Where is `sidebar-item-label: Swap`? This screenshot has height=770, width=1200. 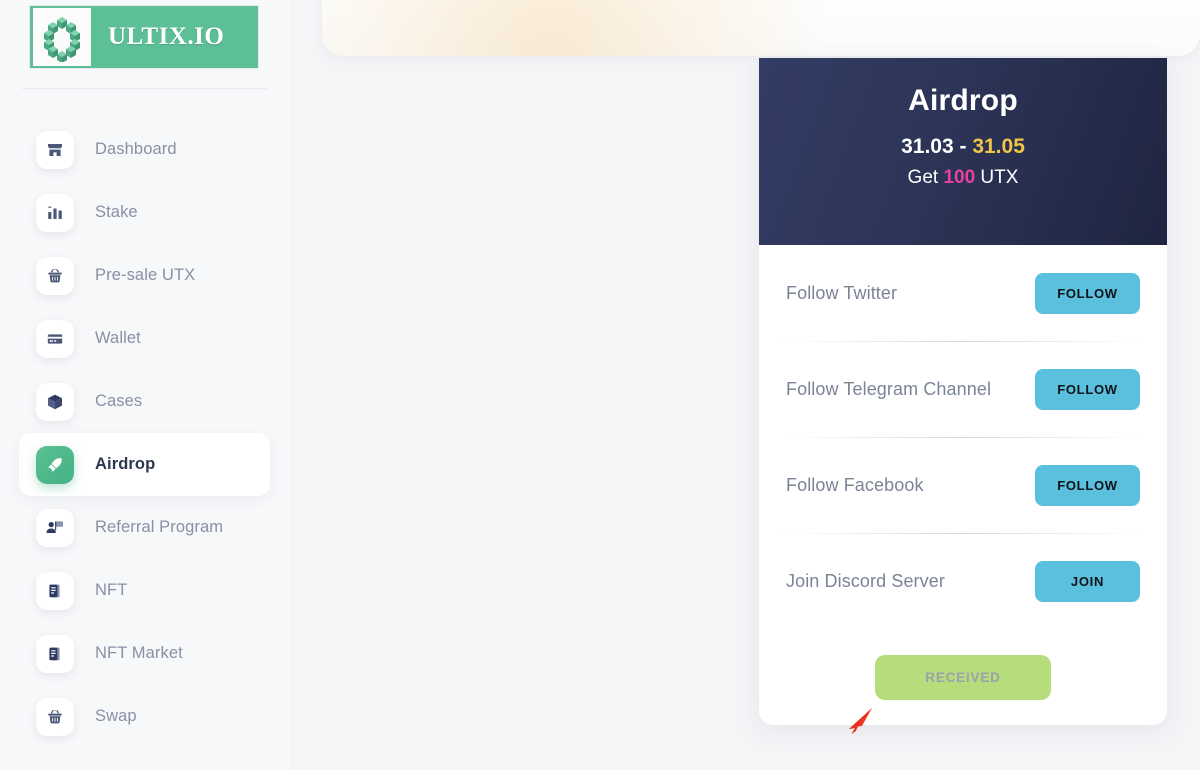
sidebar-item-label: Swap is located at coordinates (116, 716).